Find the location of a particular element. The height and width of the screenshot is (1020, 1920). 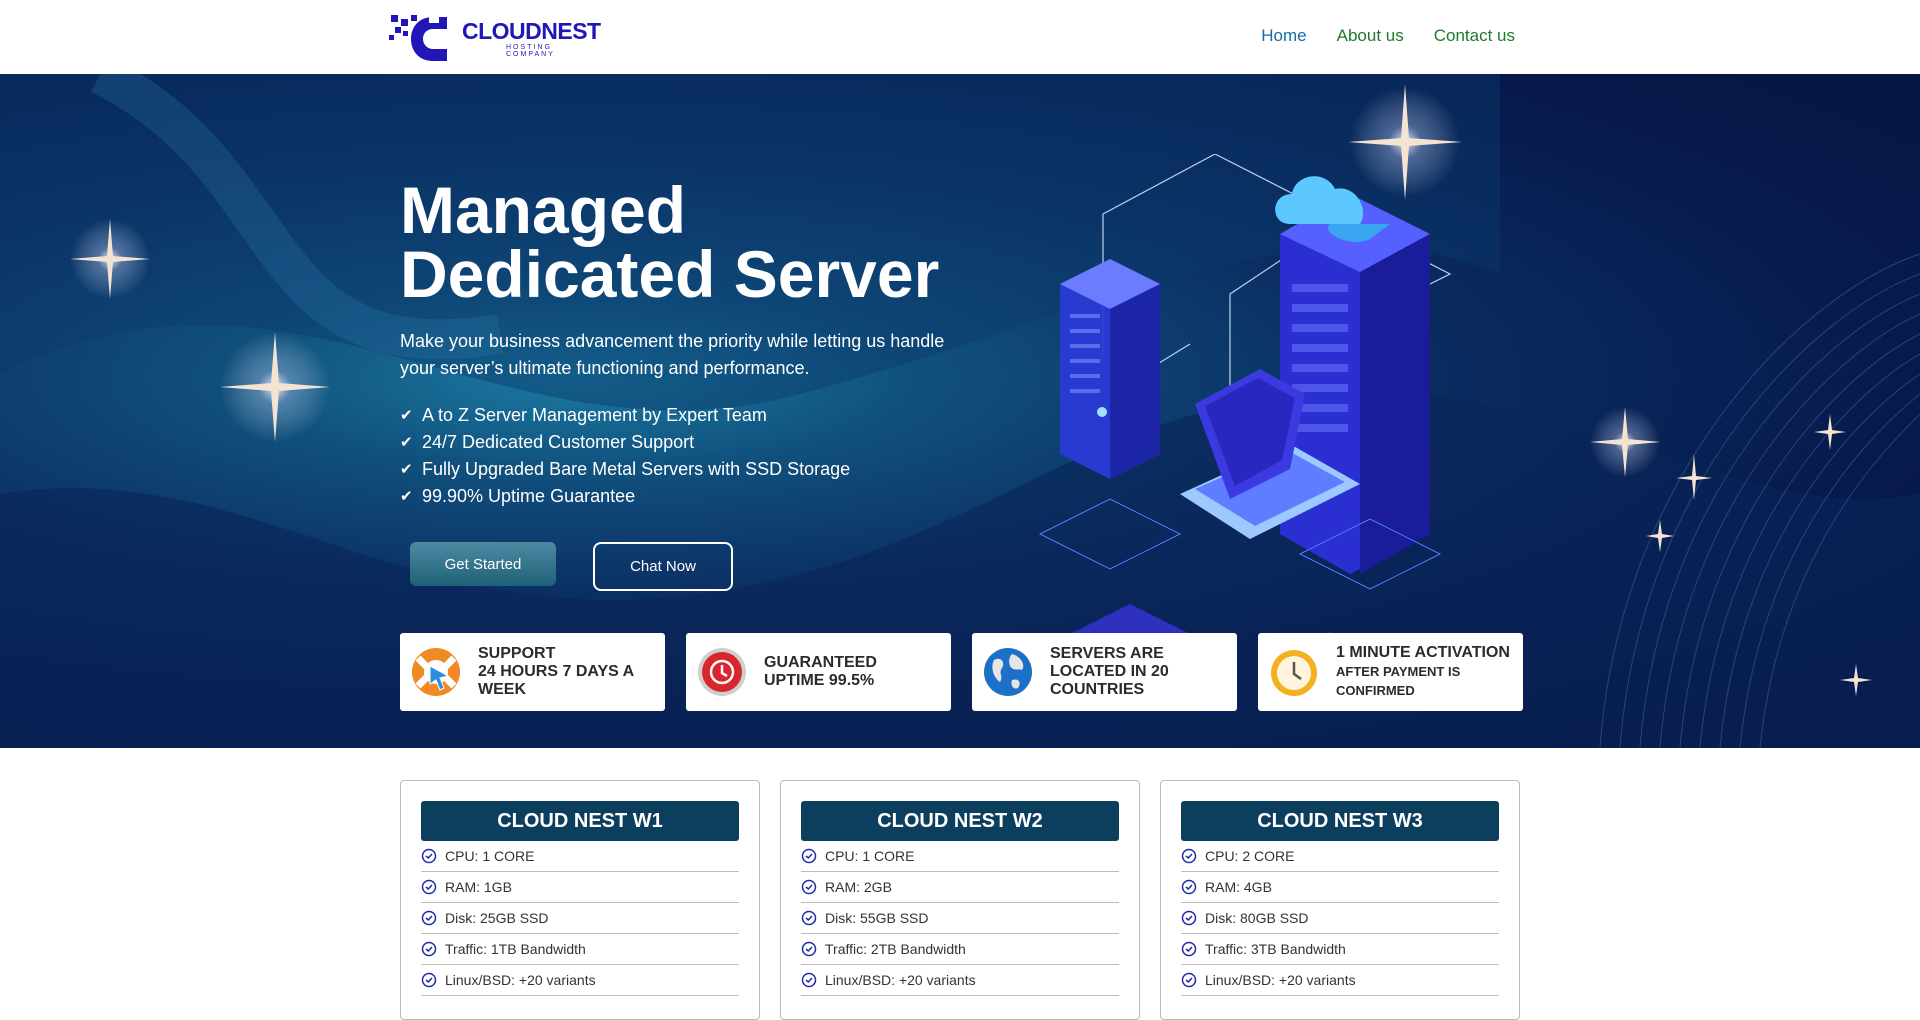

card-support: SUPPORT 24 HOURS 7 DAYS A WEEK is located at coordinates (532, 672).